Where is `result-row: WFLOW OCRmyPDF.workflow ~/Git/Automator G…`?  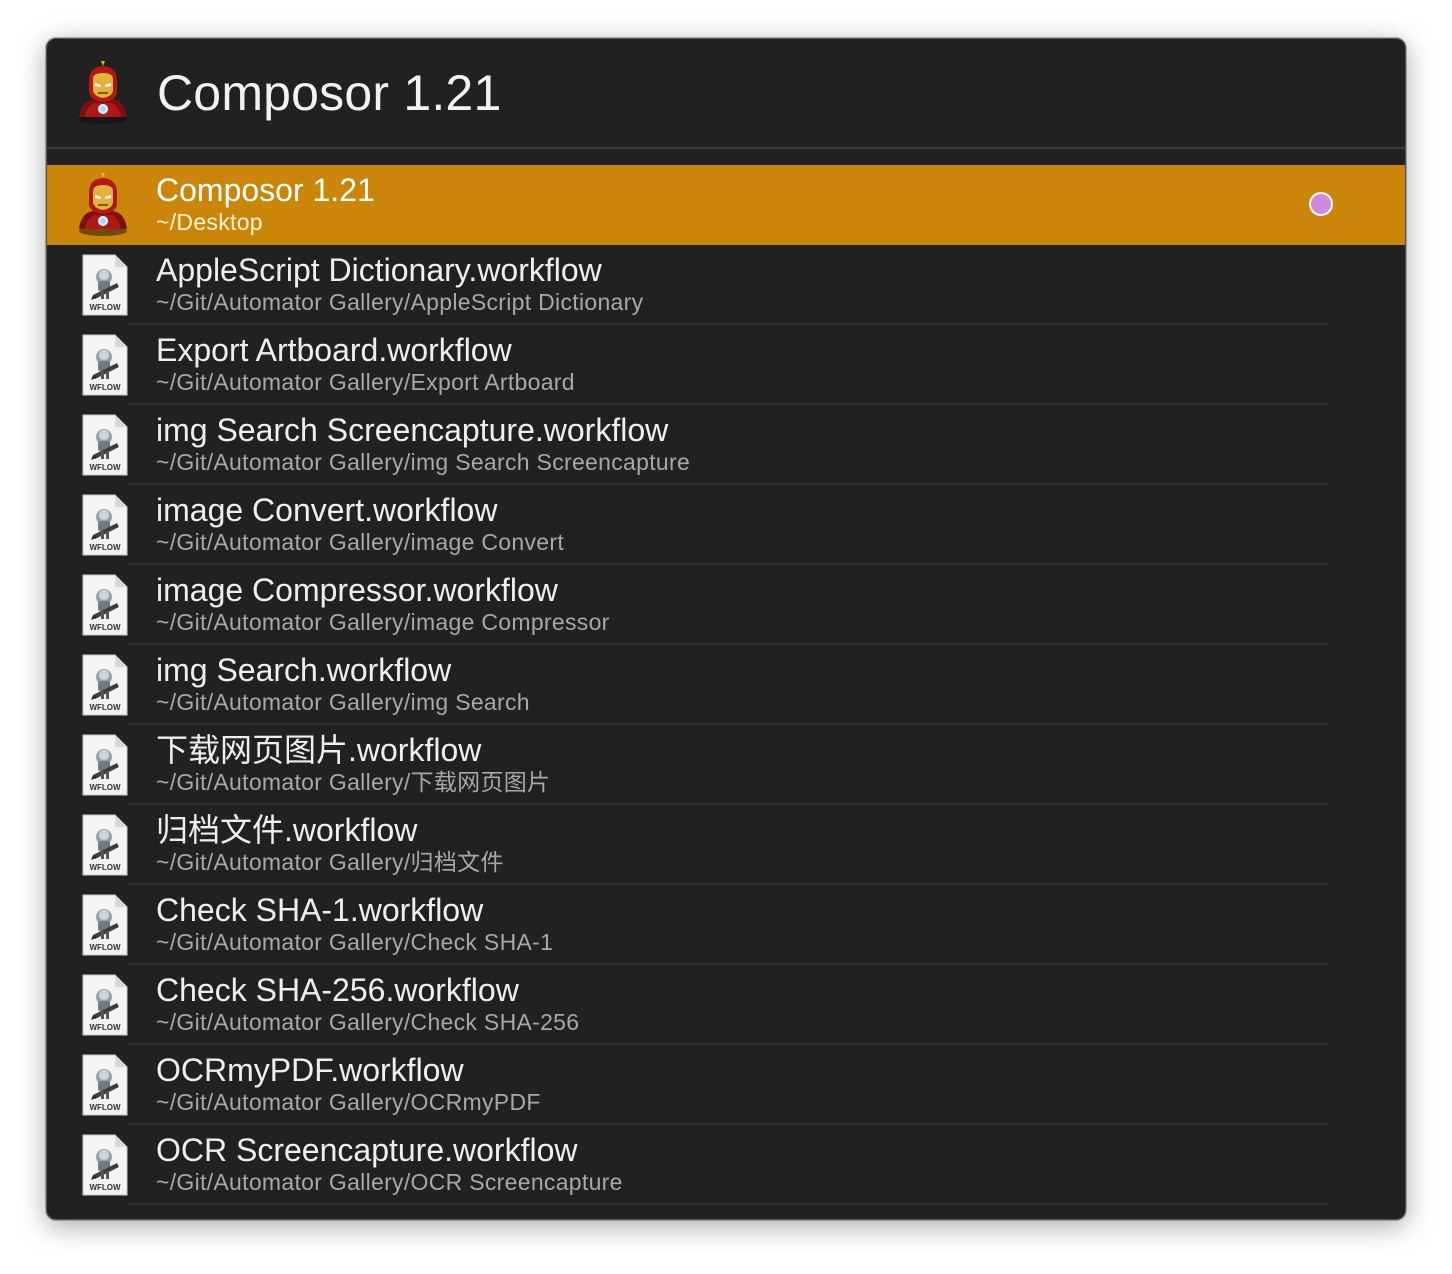
result-row: WFLOW OCRmyPDF.workflow ~/Git/Automator G… is located at coordinates (726, 1085).